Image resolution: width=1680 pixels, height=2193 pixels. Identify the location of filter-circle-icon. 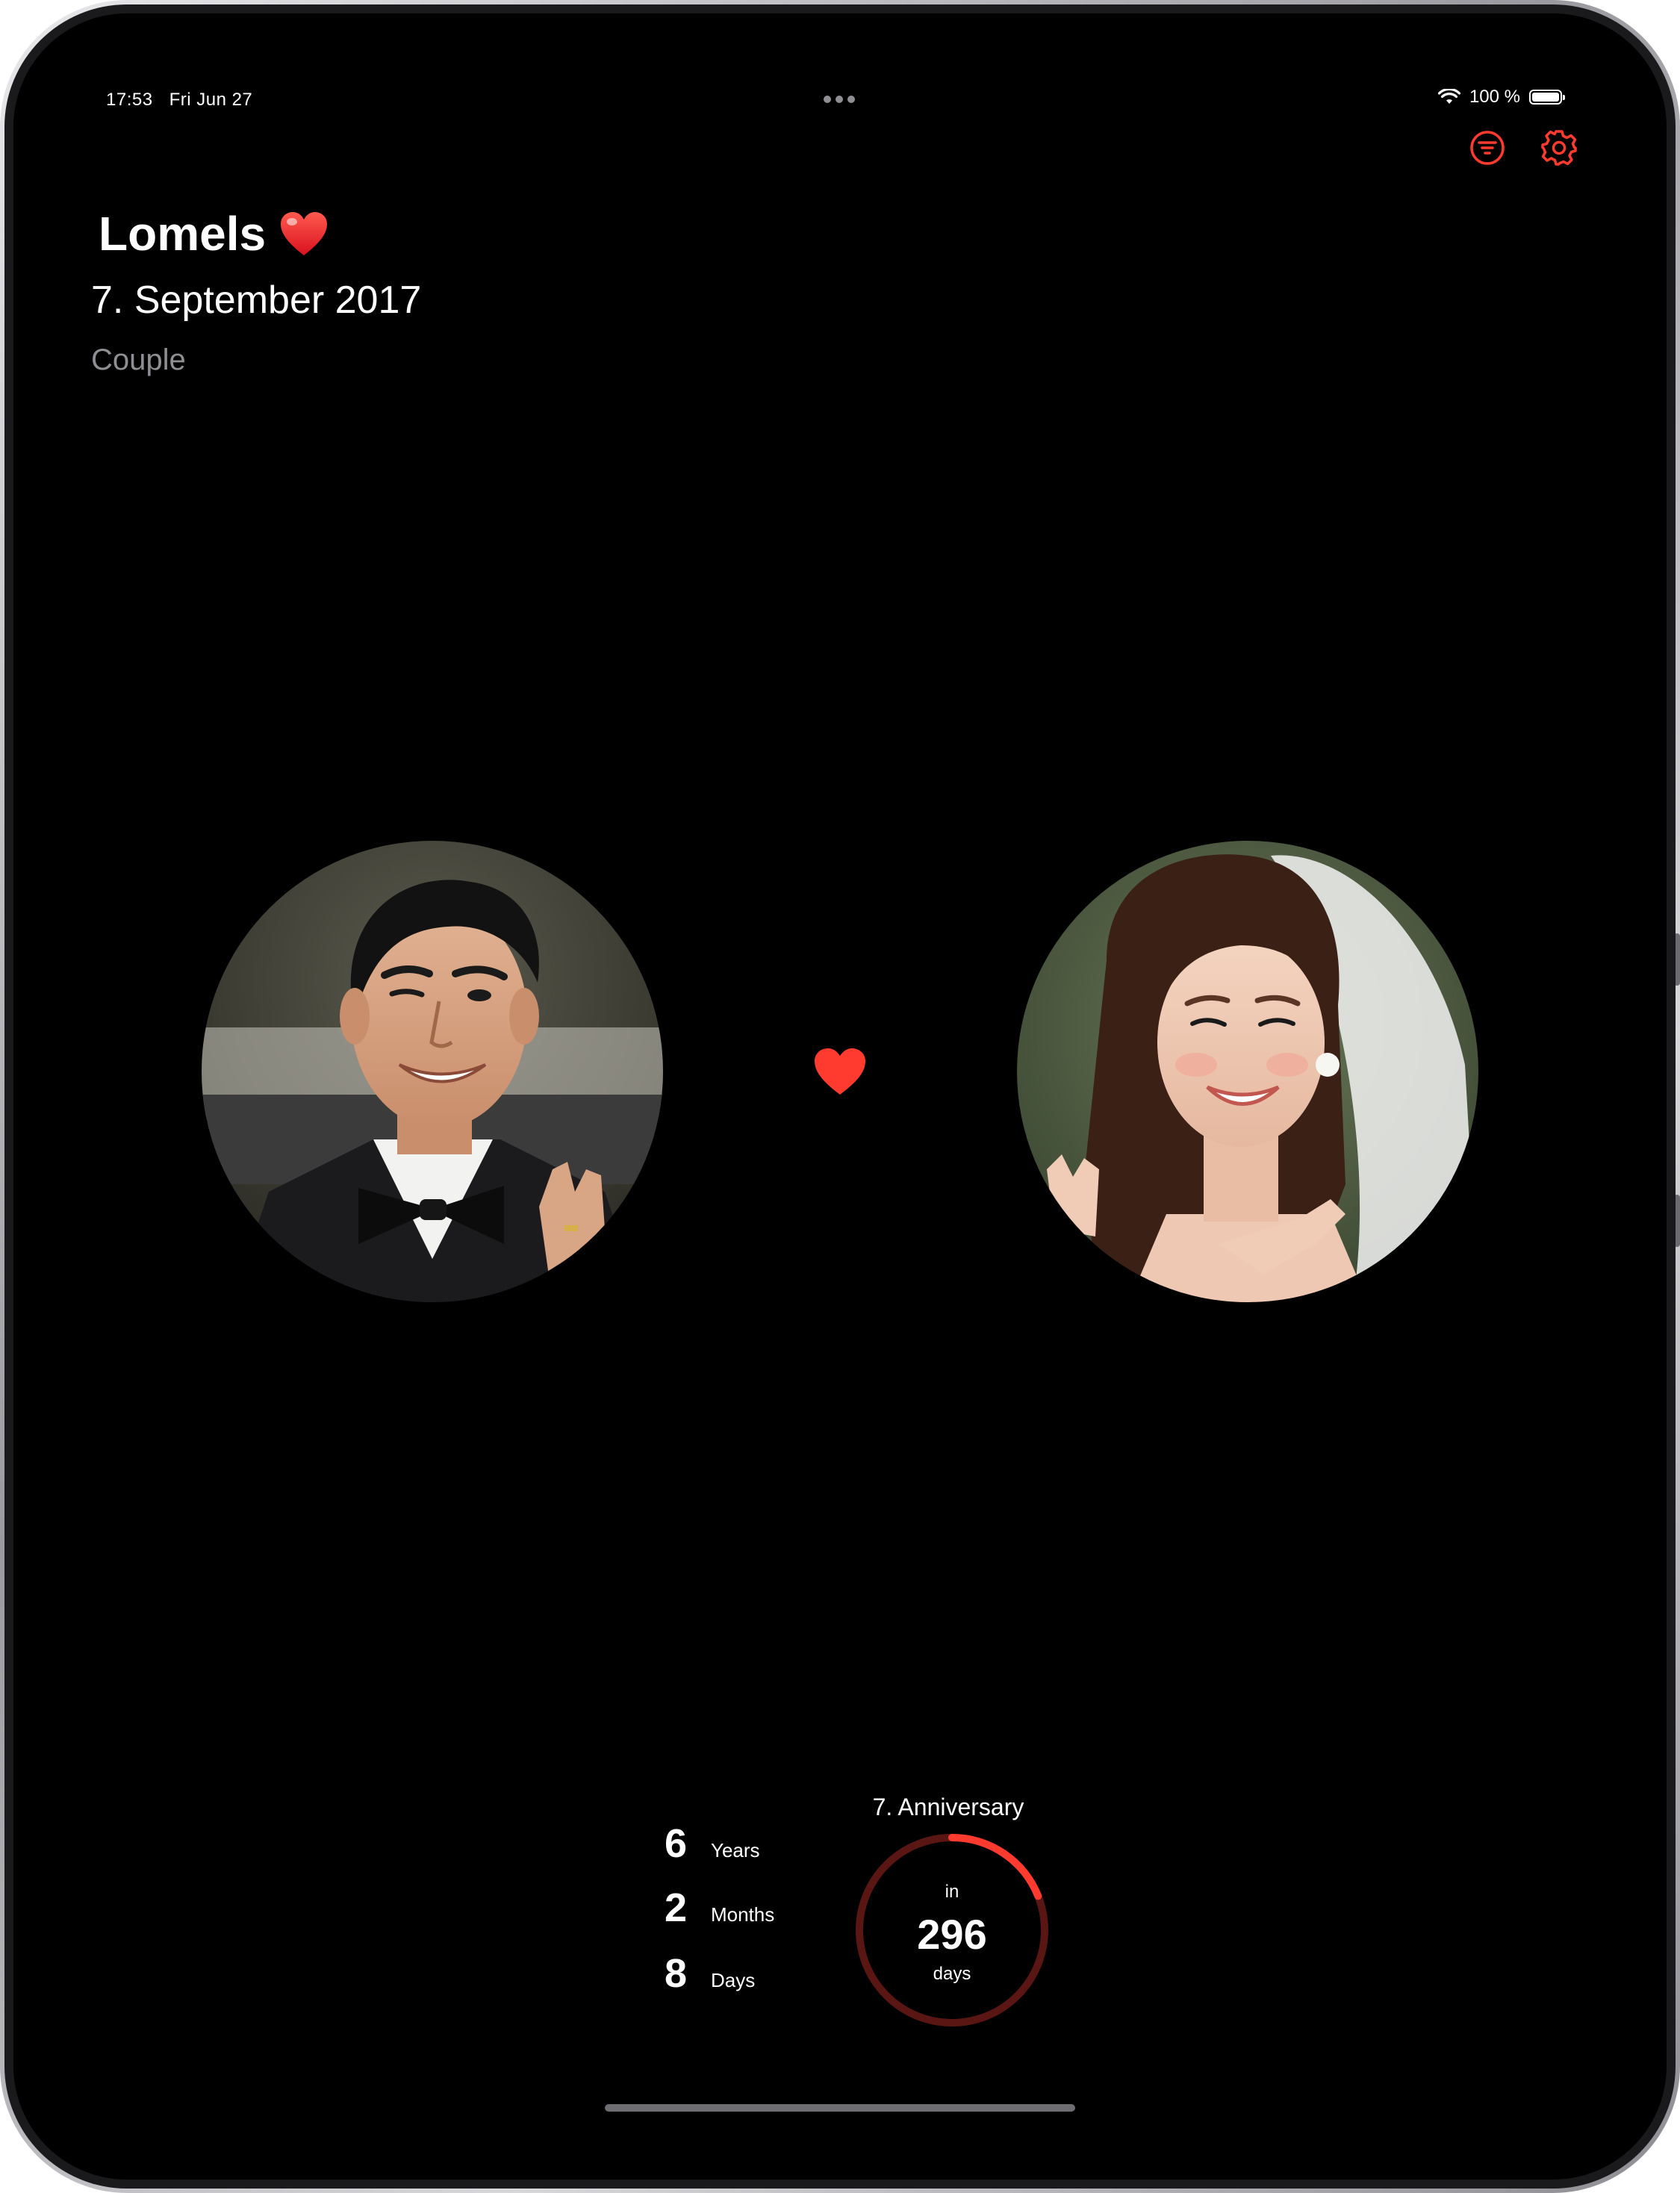
(1487, 148).